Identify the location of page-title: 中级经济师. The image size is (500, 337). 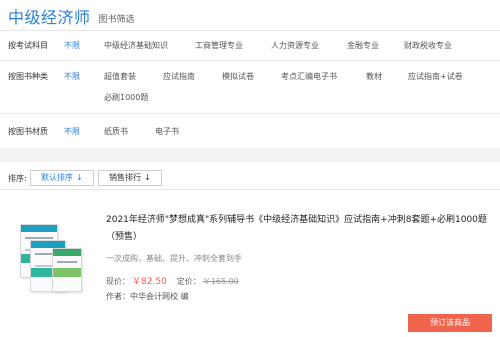
(49, 17).